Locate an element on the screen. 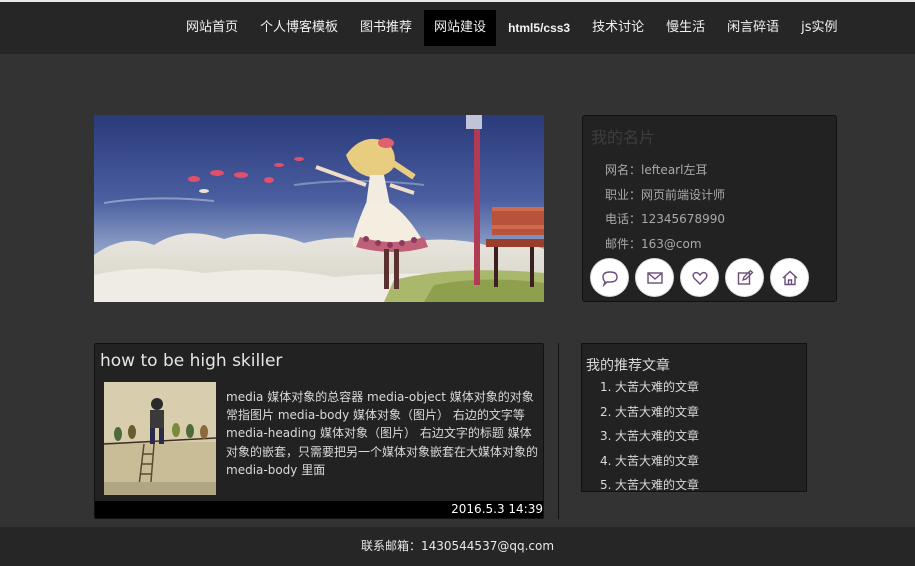 The width and height of the screenshot is (915, 566). nav-item-slow-life: 慢生活 is located at coordinates (685, 28).